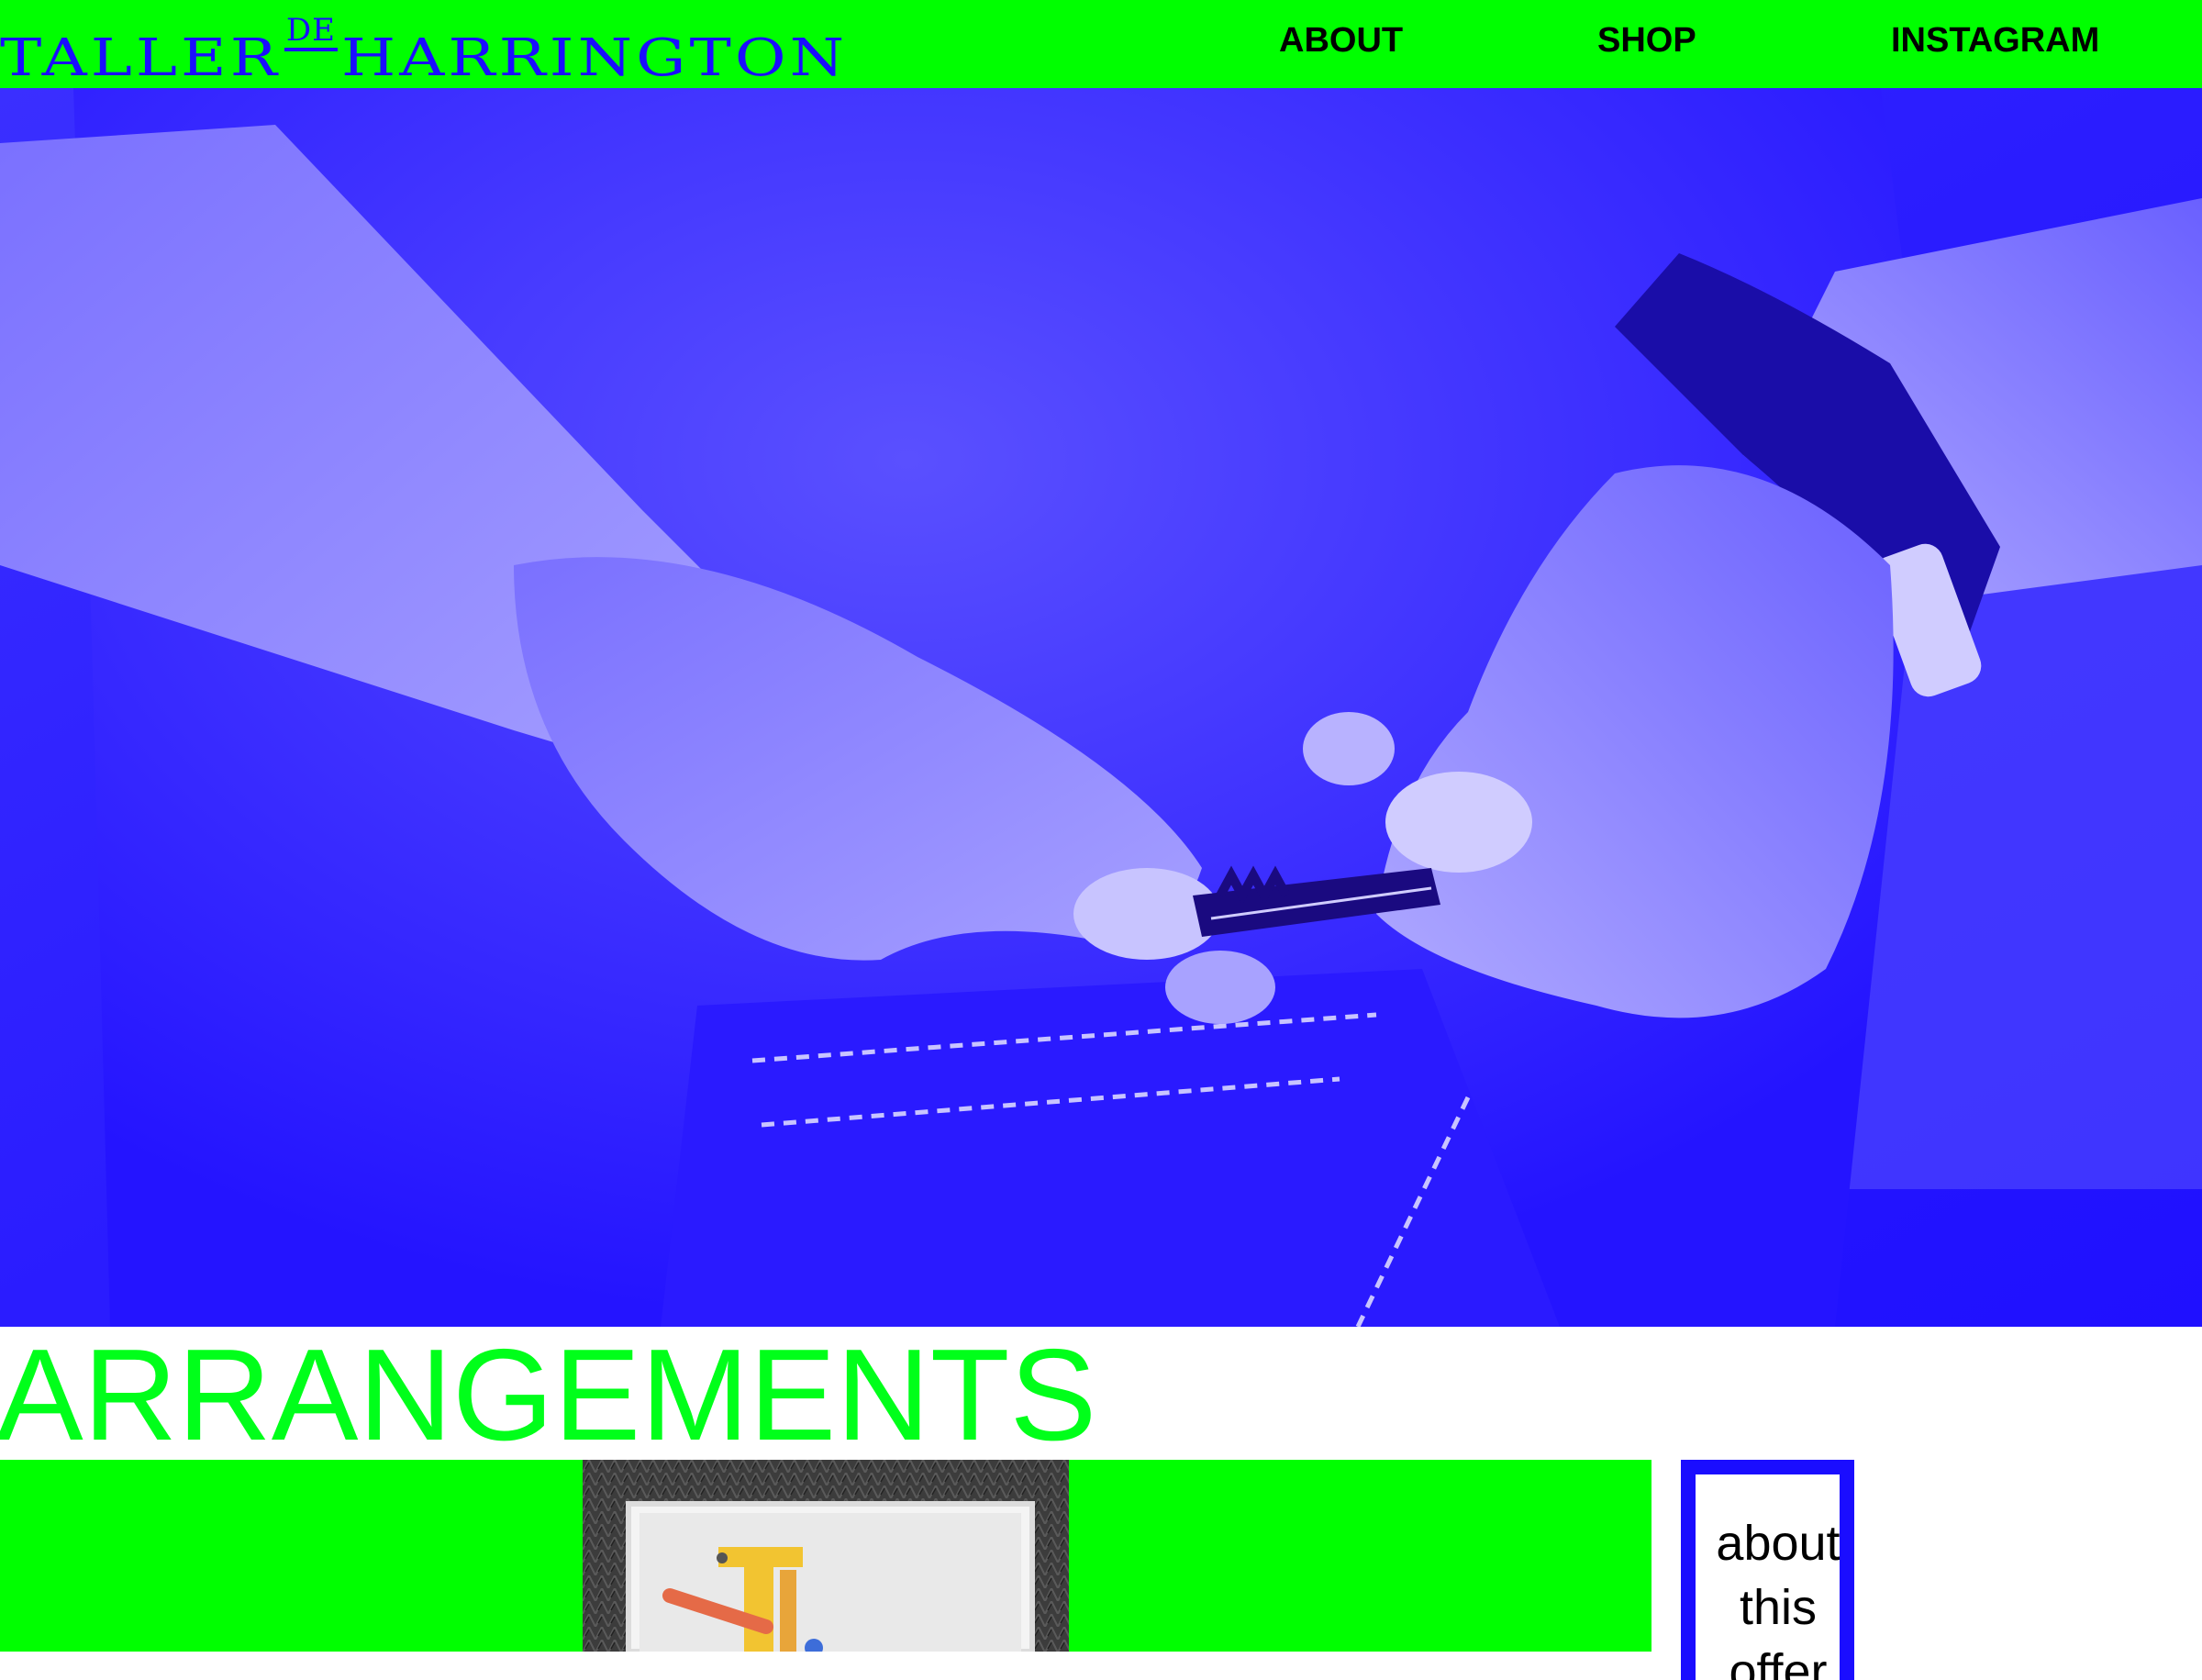  I want to click on product-thumbnail, so click(826, 1556).